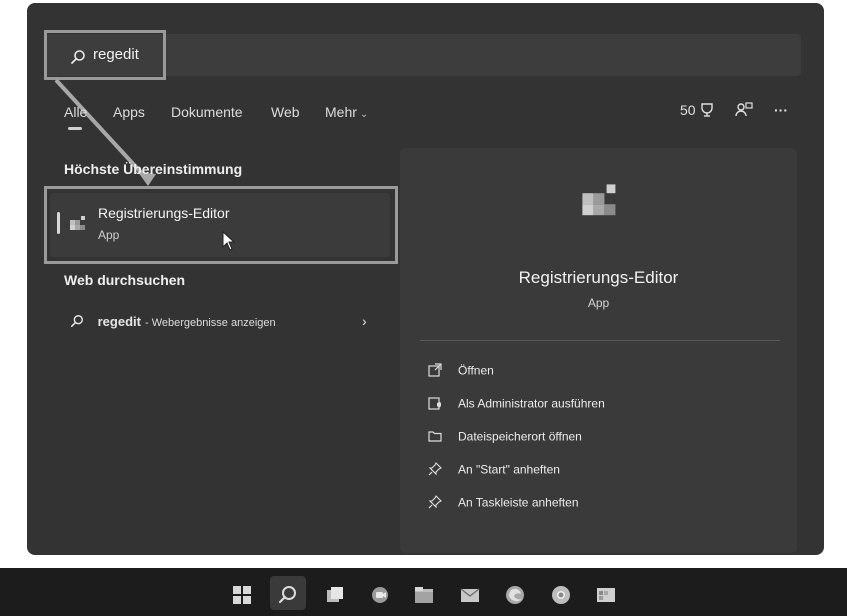  What do you see at coordinates (697, 110) in the screenshot?
I see `rewards-points: 50` at bounding box center [697, 110].